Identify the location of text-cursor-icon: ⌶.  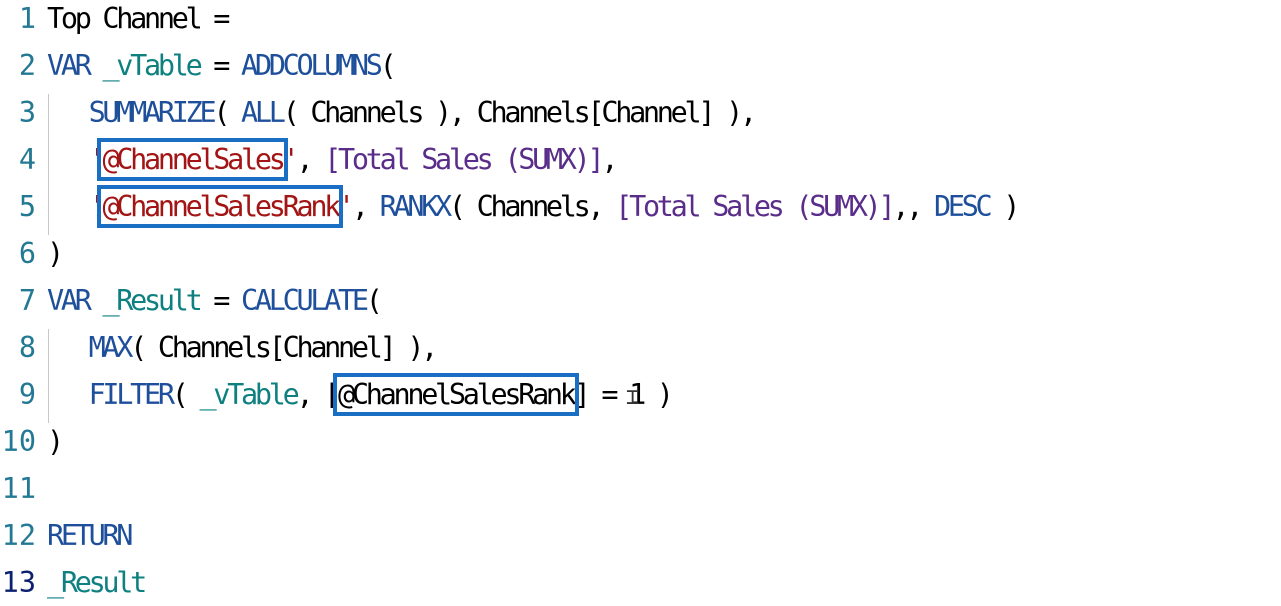
(633, 397).